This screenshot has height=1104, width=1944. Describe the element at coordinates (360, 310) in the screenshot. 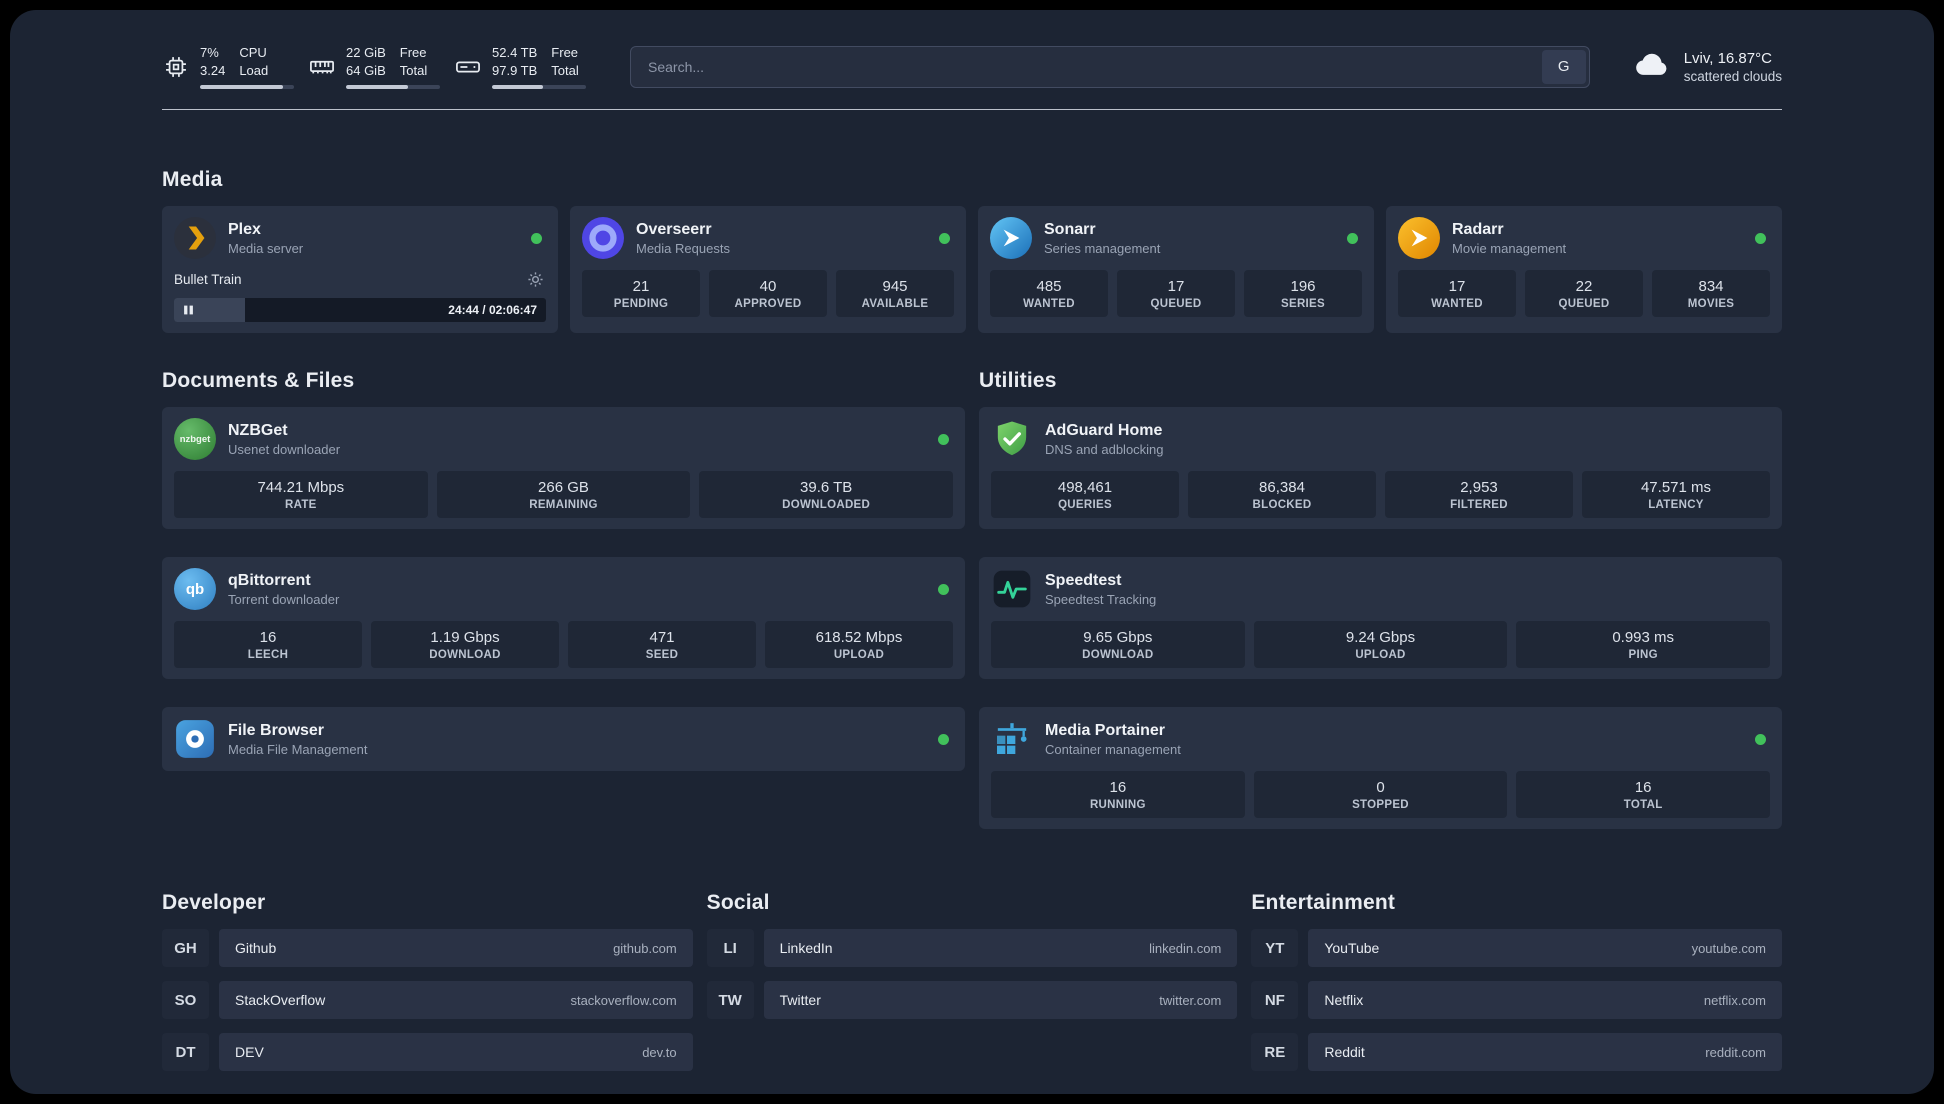

I see `playback-progress-bar: 24:44 / 02:06:47` at that location.